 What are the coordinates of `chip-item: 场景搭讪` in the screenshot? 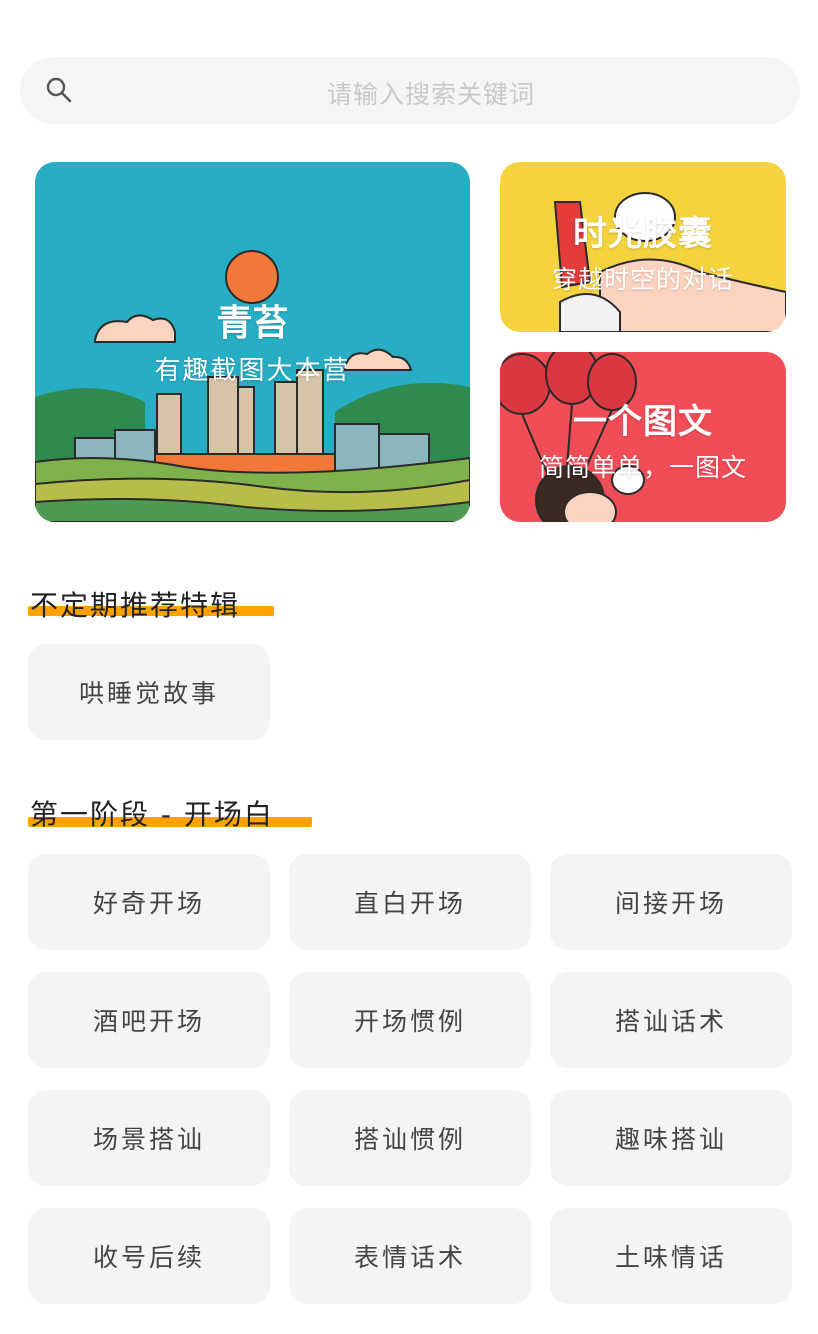 It's located at (149, 1138).